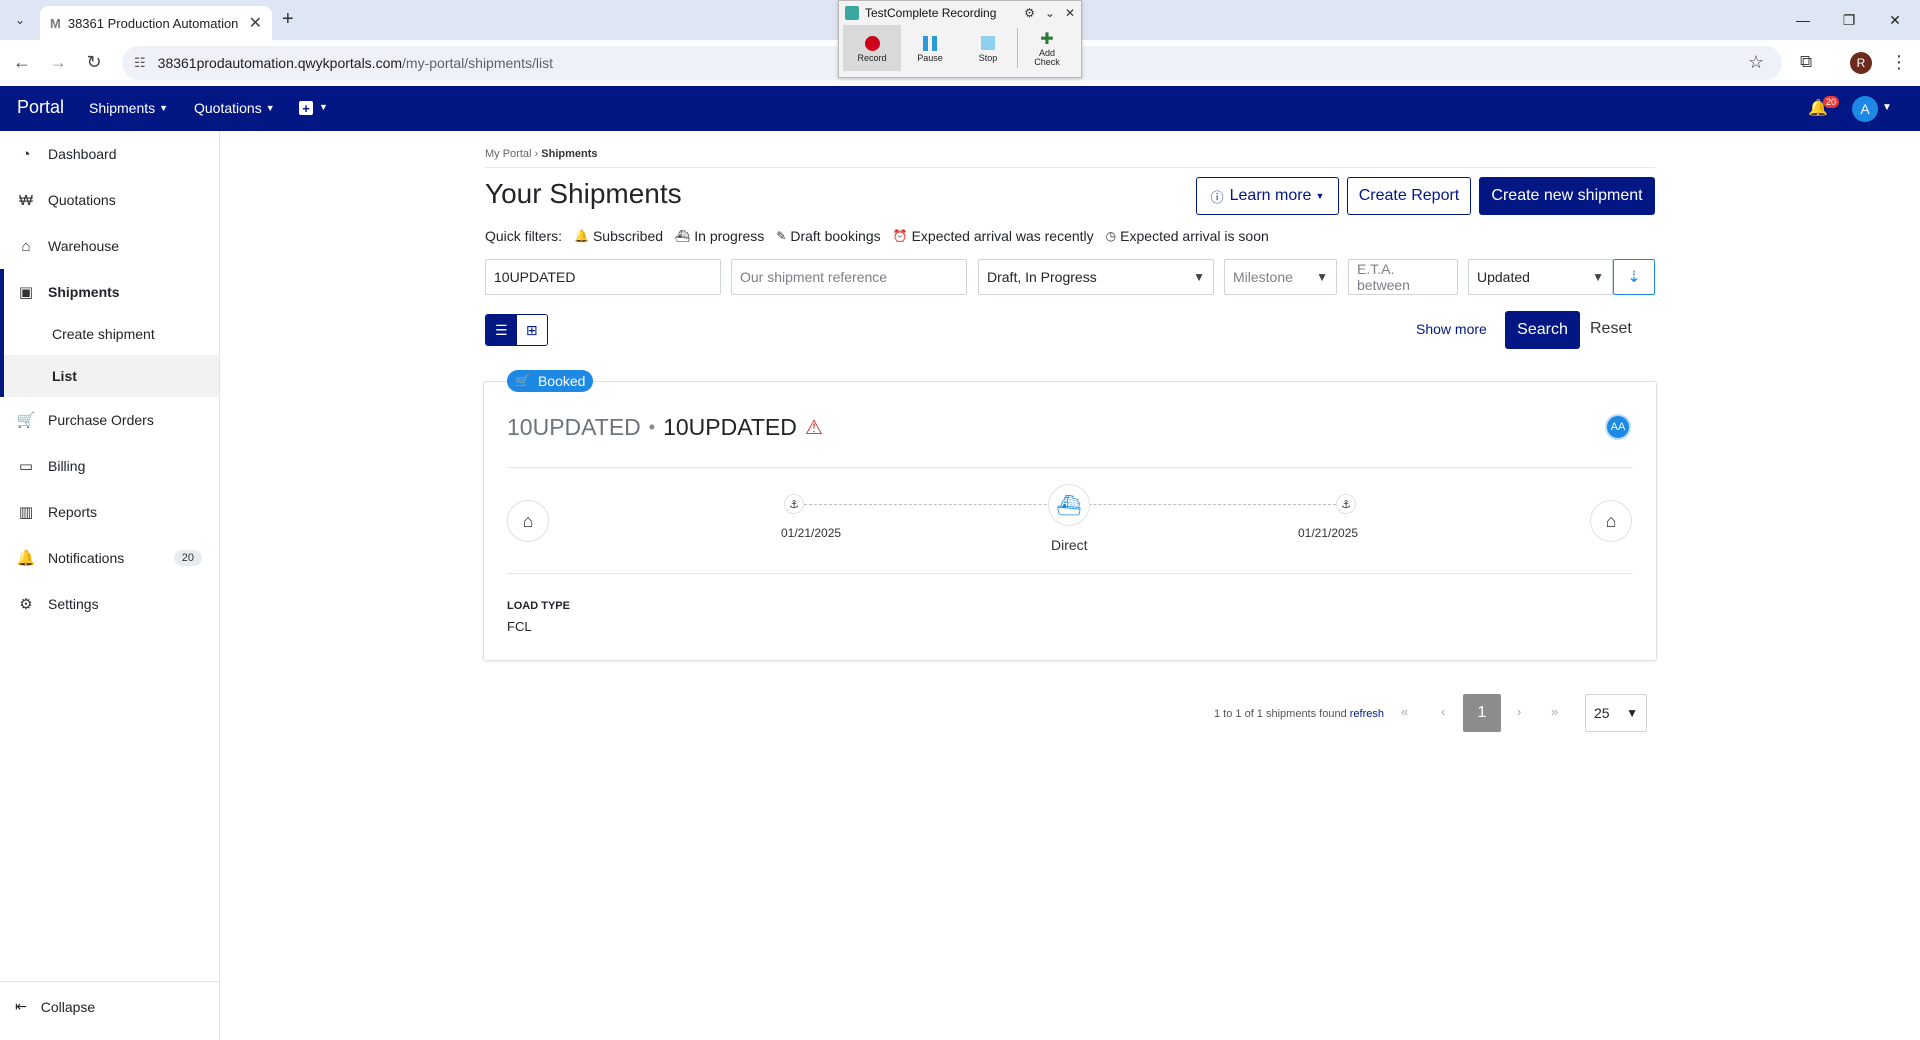 The height and width of the screenshot is (1040, 1920). I want to click on tab-close-icon: ✕, so click(255, 23).